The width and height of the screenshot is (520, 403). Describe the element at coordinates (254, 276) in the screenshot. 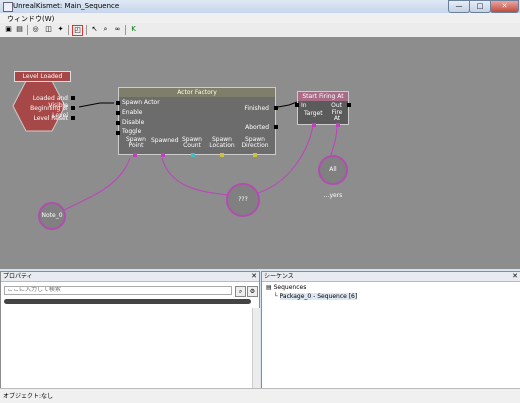

I see `properties-close-icon: ✕` at that location.